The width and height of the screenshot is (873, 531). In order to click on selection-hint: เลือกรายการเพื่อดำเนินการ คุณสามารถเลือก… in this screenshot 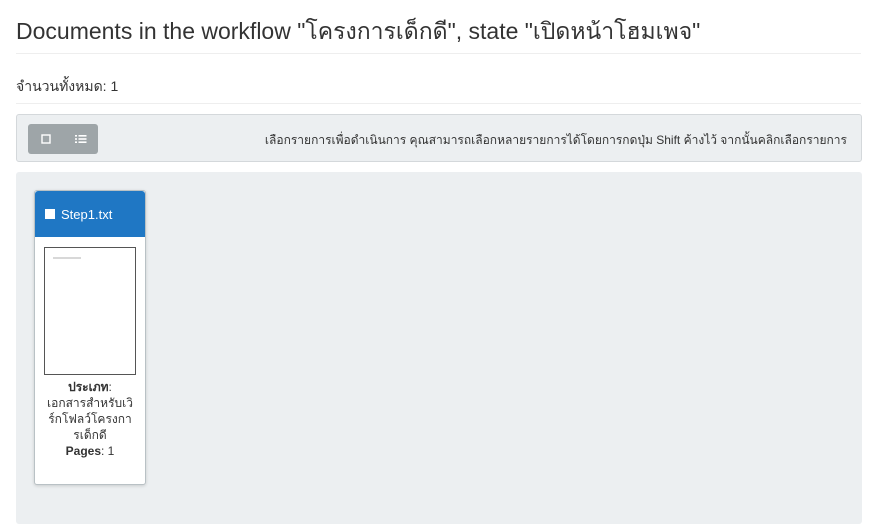, I will do `click(555, 140)`.